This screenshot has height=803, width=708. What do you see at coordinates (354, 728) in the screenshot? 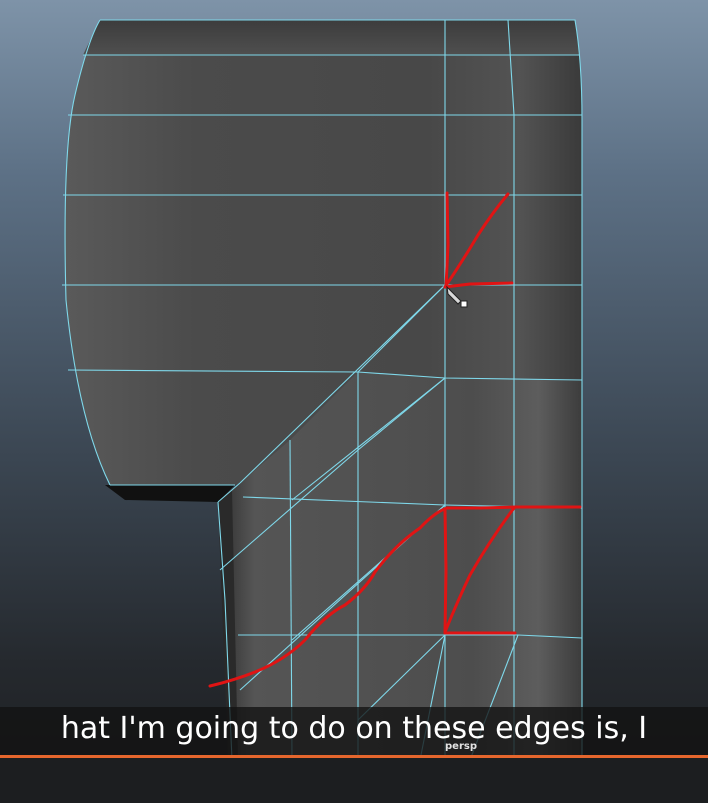
I see `subtitle-text: hat I'm going to do on these edges is, I` at bounding box center [354, 728].